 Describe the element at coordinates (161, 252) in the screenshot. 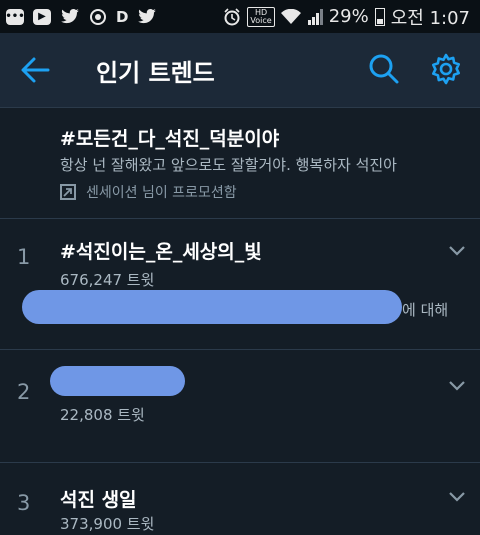

I see `trend-name: #석진이는_온_세상의_빛` at that location.